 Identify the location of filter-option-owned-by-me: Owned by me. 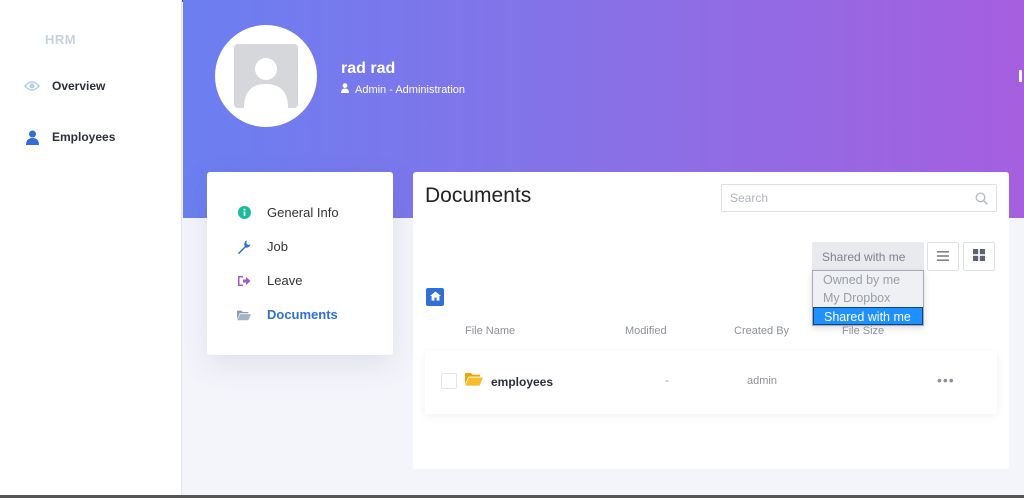
(868, 280).